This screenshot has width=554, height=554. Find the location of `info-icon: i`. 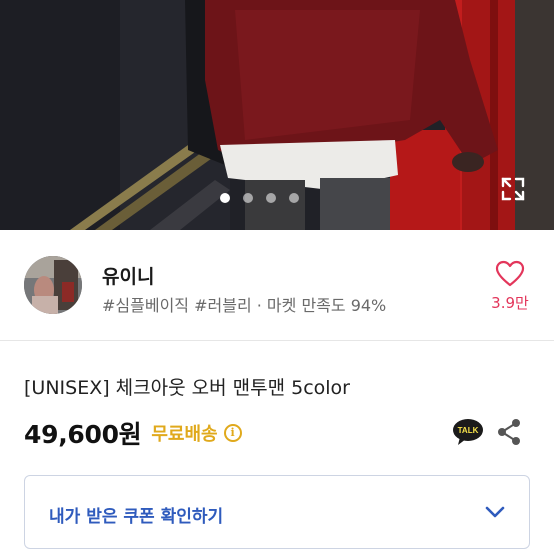

info-icon: i is located at coordinates (232, 433).